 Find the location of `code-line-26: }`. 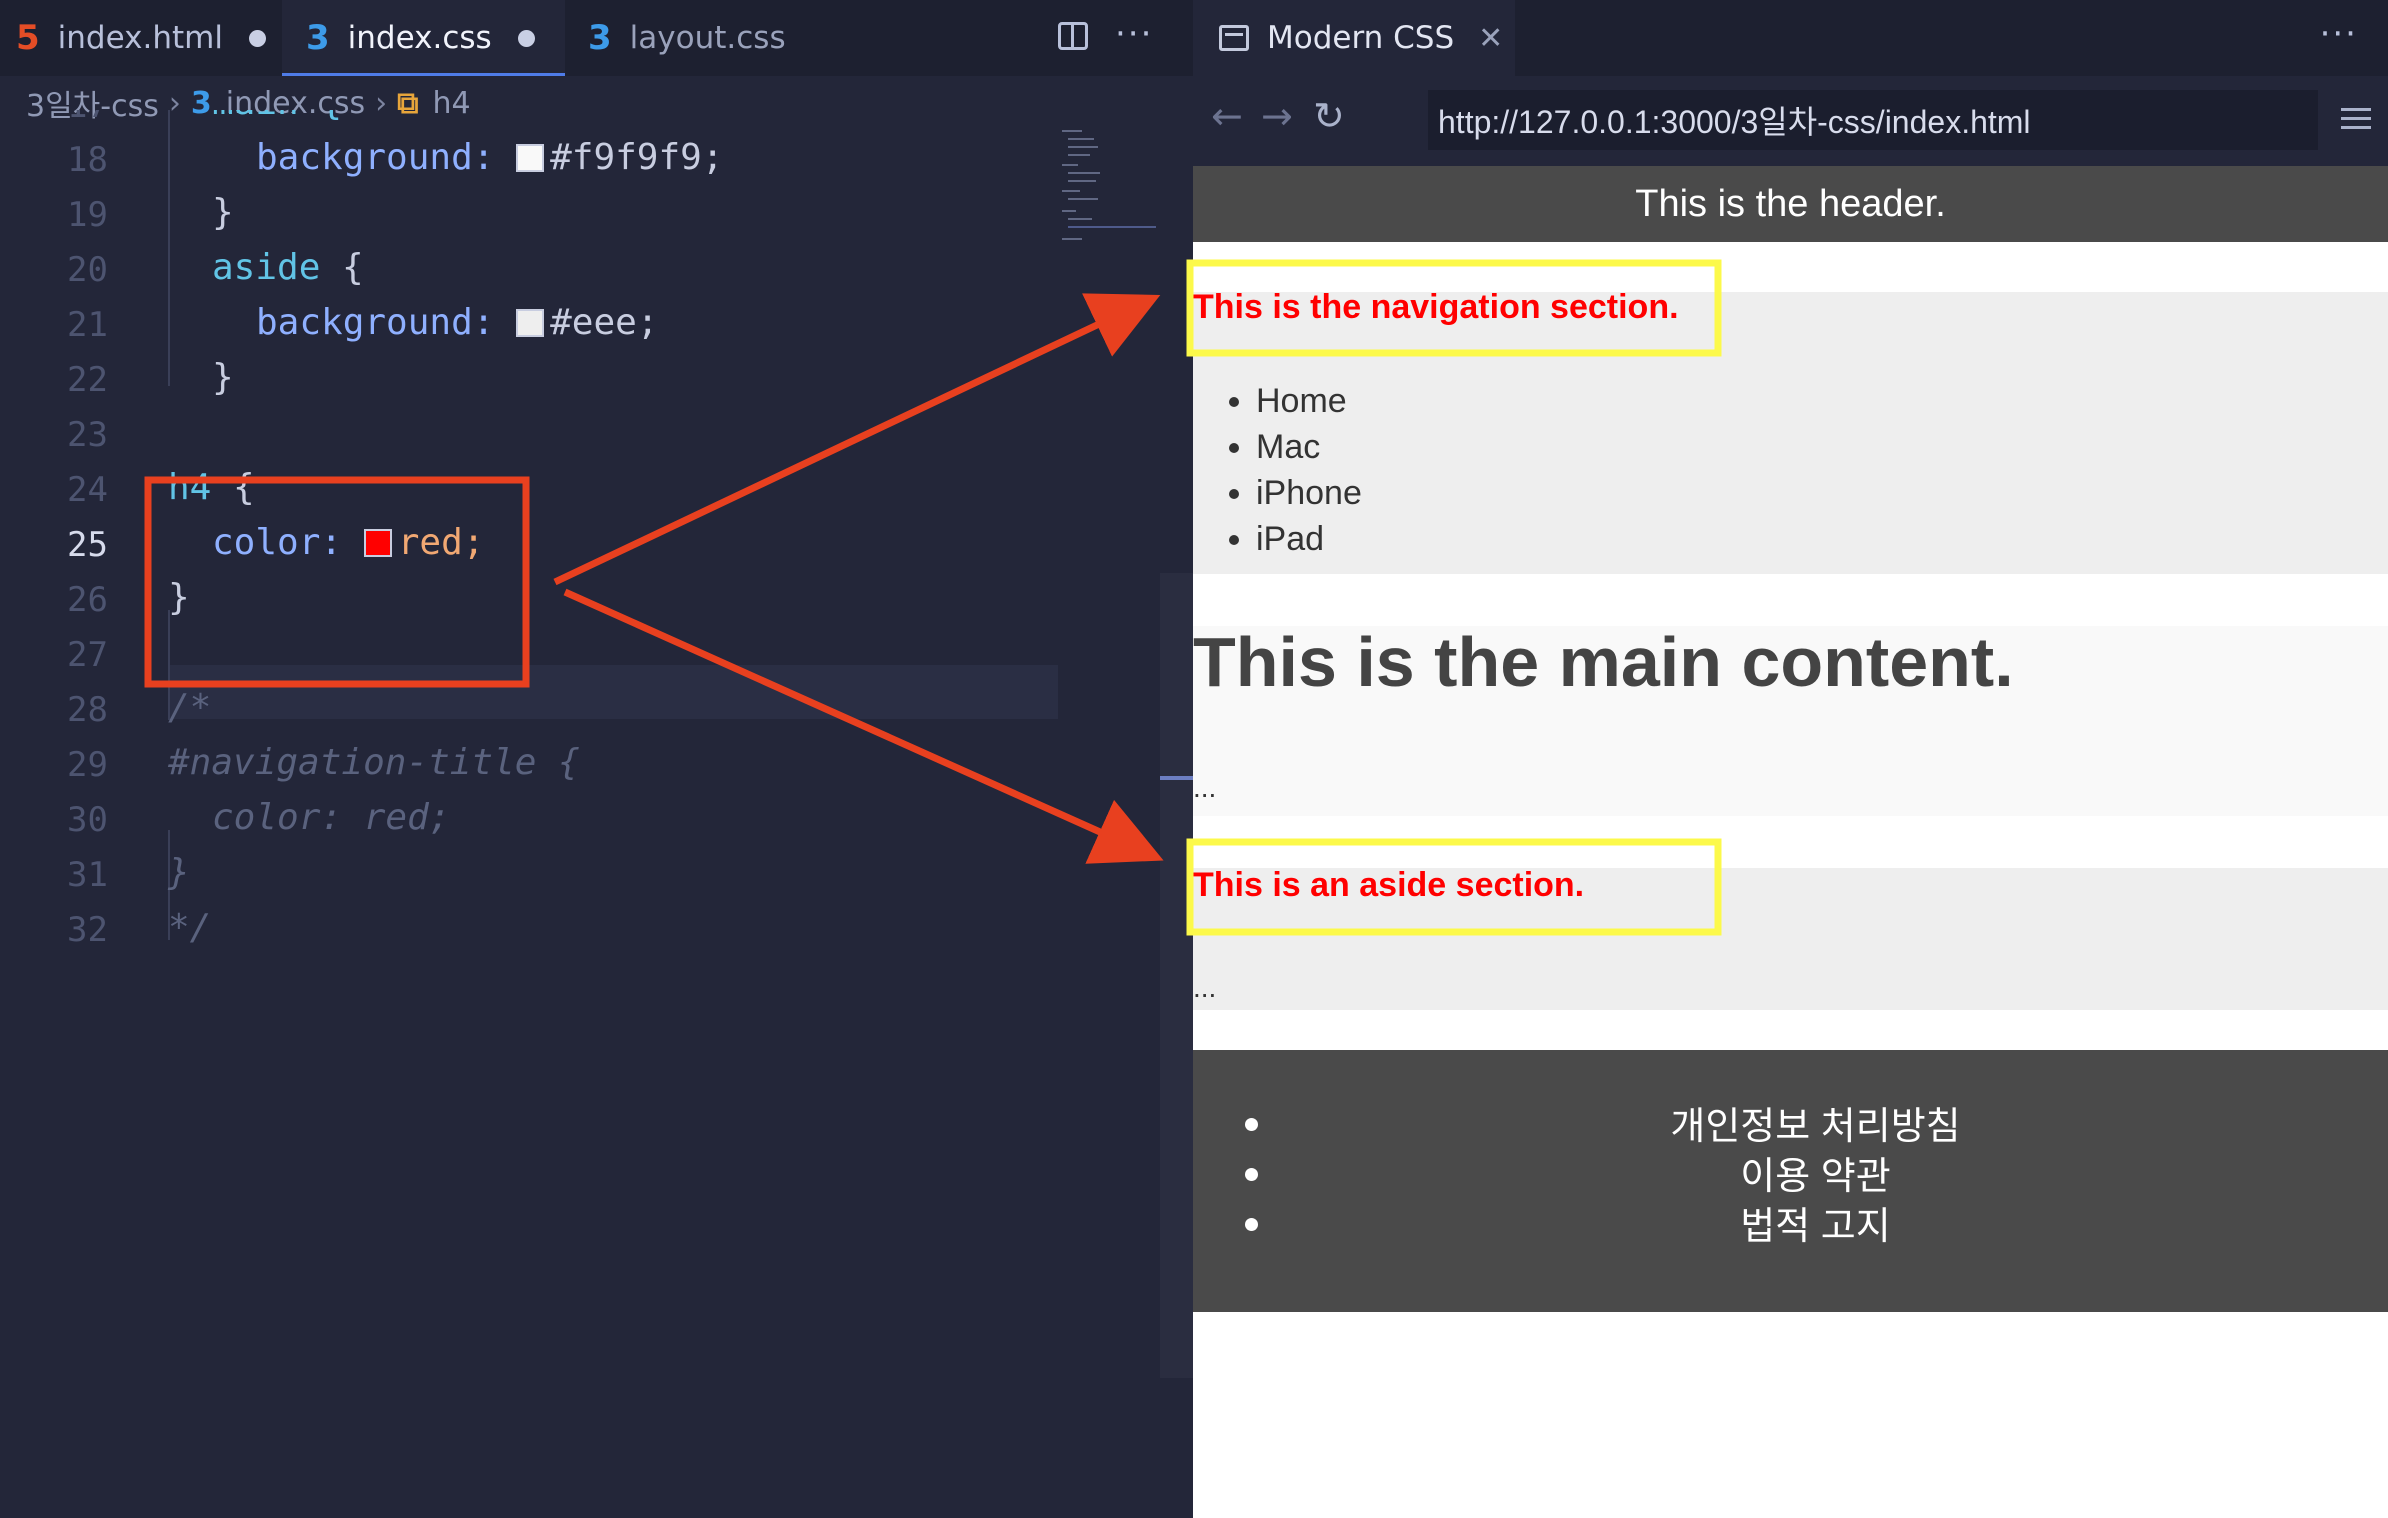

code-line-26: } is located at coordinates (179, 597).